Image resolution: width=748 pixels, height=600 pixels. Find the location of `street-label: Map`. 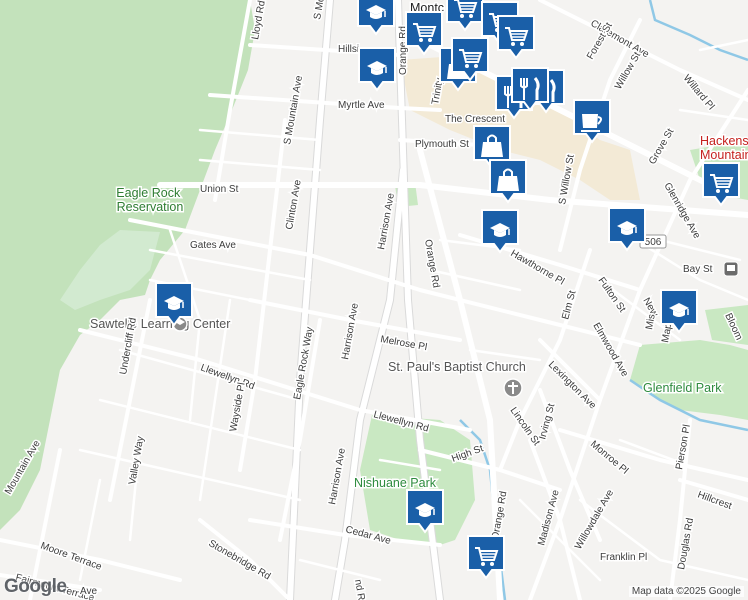

street-label: Map is located at coordinates (667, 332).